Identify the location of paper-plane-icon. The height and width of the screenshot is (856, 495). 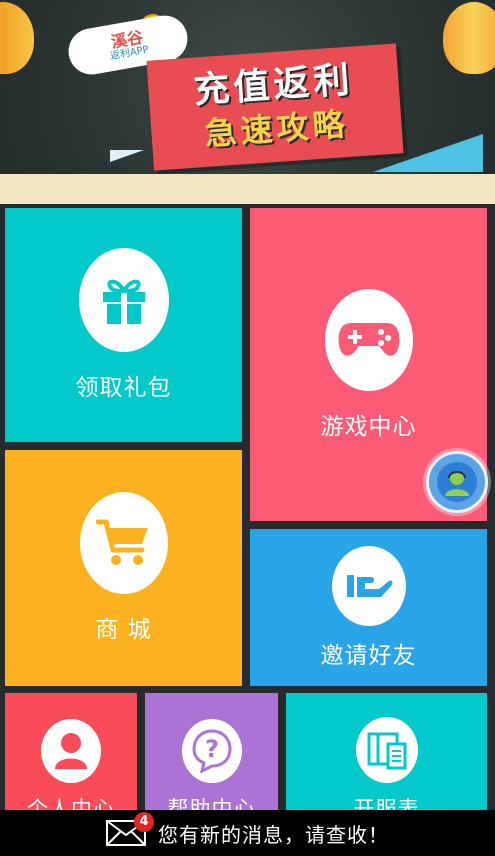
(428, 153).